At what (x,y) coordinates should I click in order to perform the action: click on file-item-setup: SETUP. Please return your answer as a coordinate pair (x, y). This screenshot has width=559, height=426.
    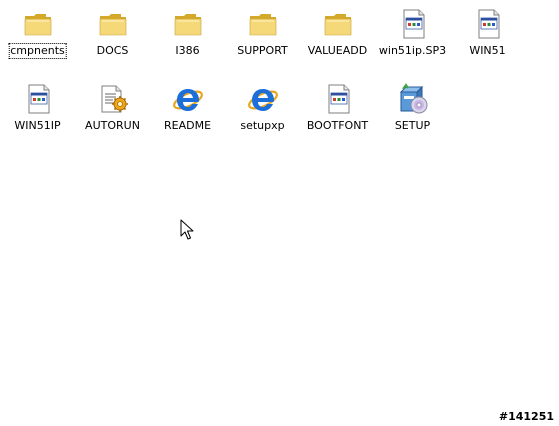
    Looking at the image, I should click on (412, 110).